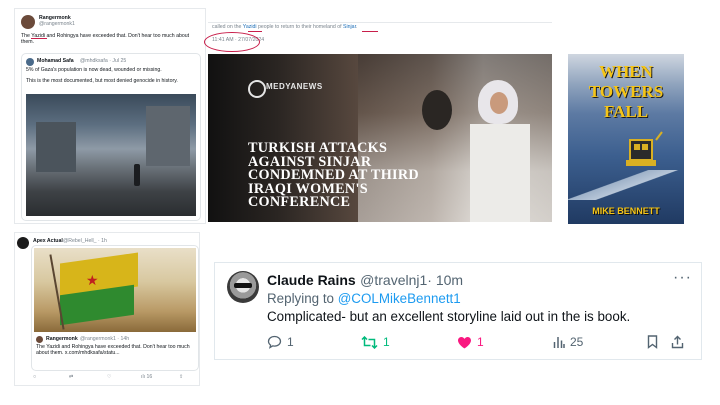 The width and height of the screenshot is (720, 405). Describe the element at coordinates (250, 27) in the screenshot. I see `yazidi-link: Yazidi` at that location.